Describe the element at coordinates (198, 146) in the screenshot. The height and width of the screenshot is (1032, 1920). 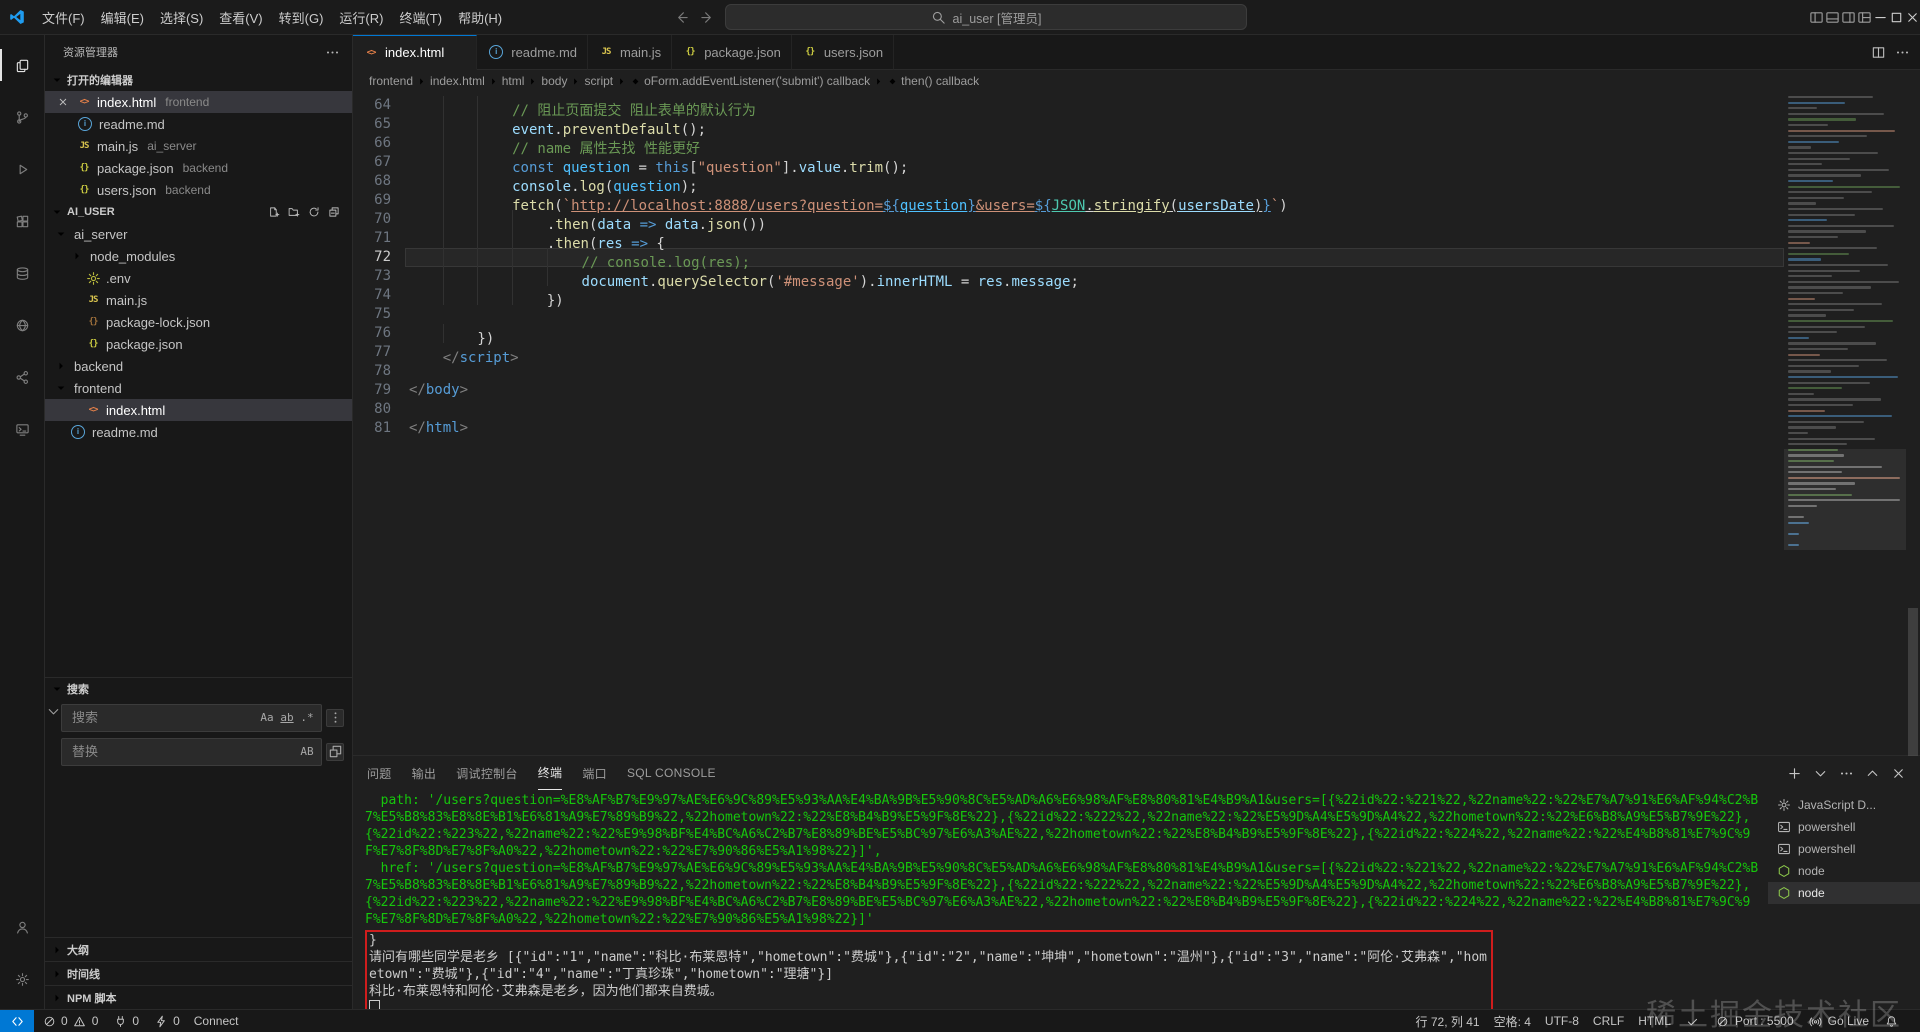
I see `open-editor-item: JS main.js ai_server` at that location.